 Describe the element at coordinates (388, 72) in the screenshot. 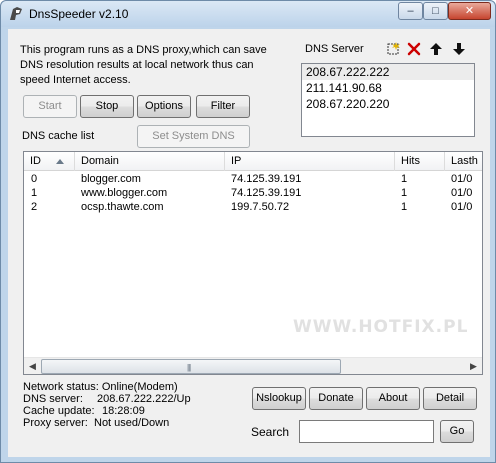

I see `dns-server-item: 208.67.222.222` at that location.